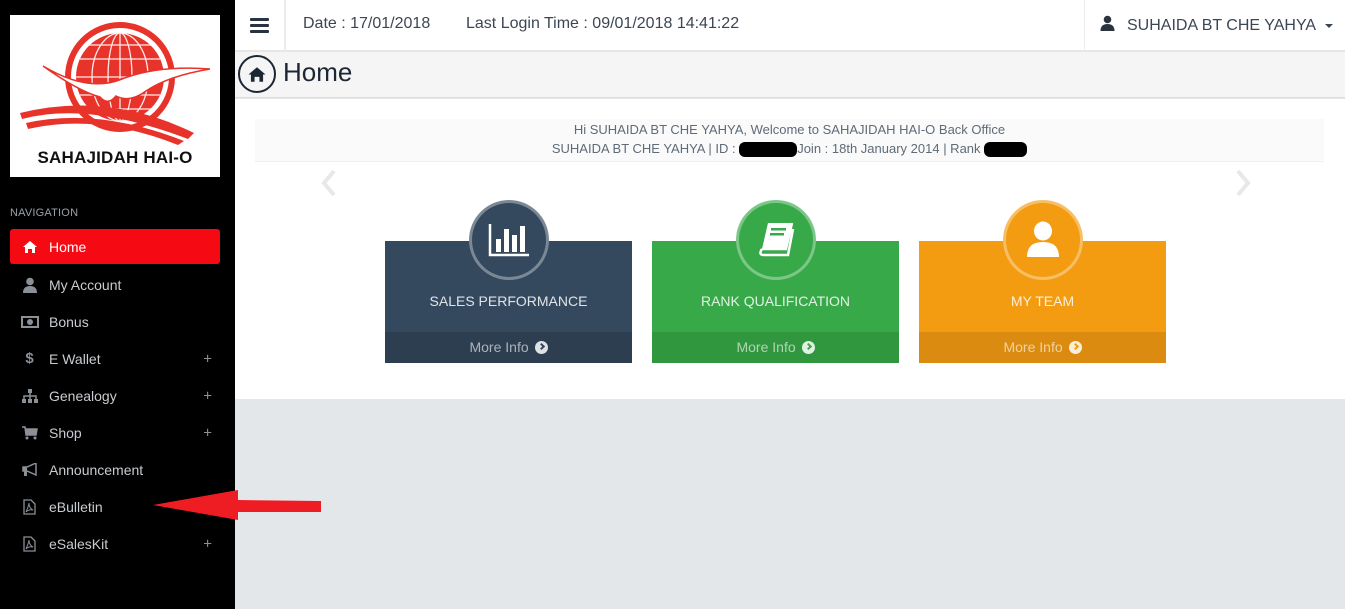 This screenshot has height=609, width=1345. What do you see at coordinates (367, 23) in the screenshot?
I see `current-date: Date : 17/01/2018` at bounding box center [367, 23].